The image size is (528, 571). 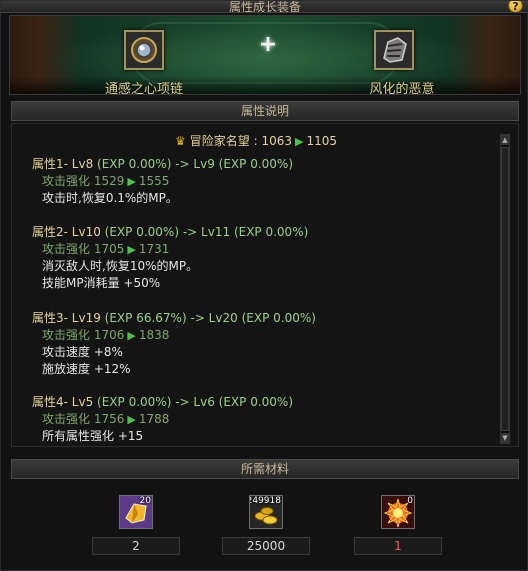 I want to click on stat-row: 攻击强化 1705 ▶ 1731, so click(x=170, y=249).